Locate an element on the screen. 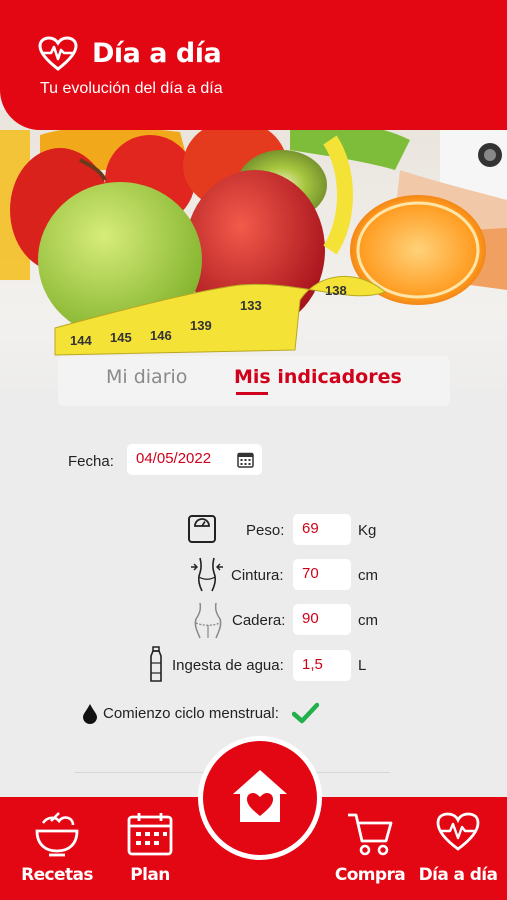 Image resolution: width=507 pixels, height=900 pixels. app-header: Día a día Tu evolución del día a día is located at coordinates (253, 65).